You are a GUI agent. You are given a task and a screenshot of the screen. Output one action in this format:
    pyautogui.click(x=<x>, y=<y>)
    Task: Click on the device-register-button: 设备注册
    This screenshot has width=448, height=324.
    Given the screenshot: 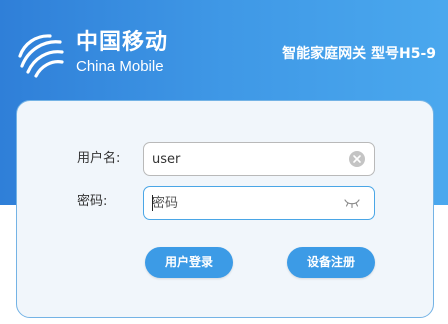 What is the action you would take?
    pyautogui.click(x=331, y=262)
    